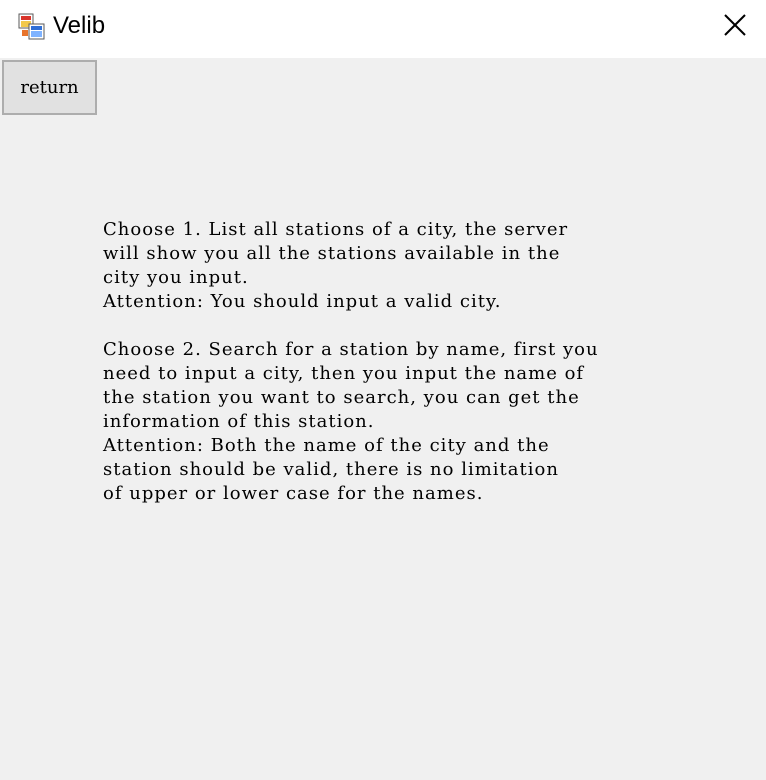 The height and width of the screenshot is (780, 766). I want to click on window-title: Velib, so click(79, 25).